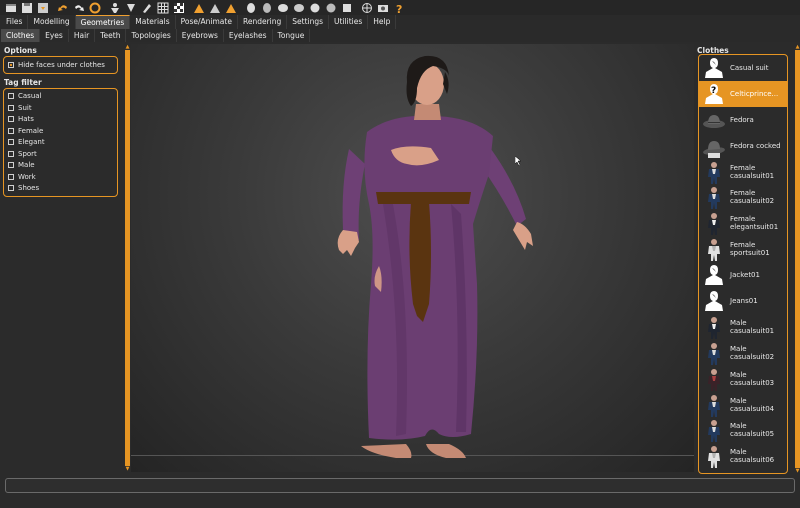 This screenshot has width=800, height=508. I want to click on reset-icon, so click(95, 7).